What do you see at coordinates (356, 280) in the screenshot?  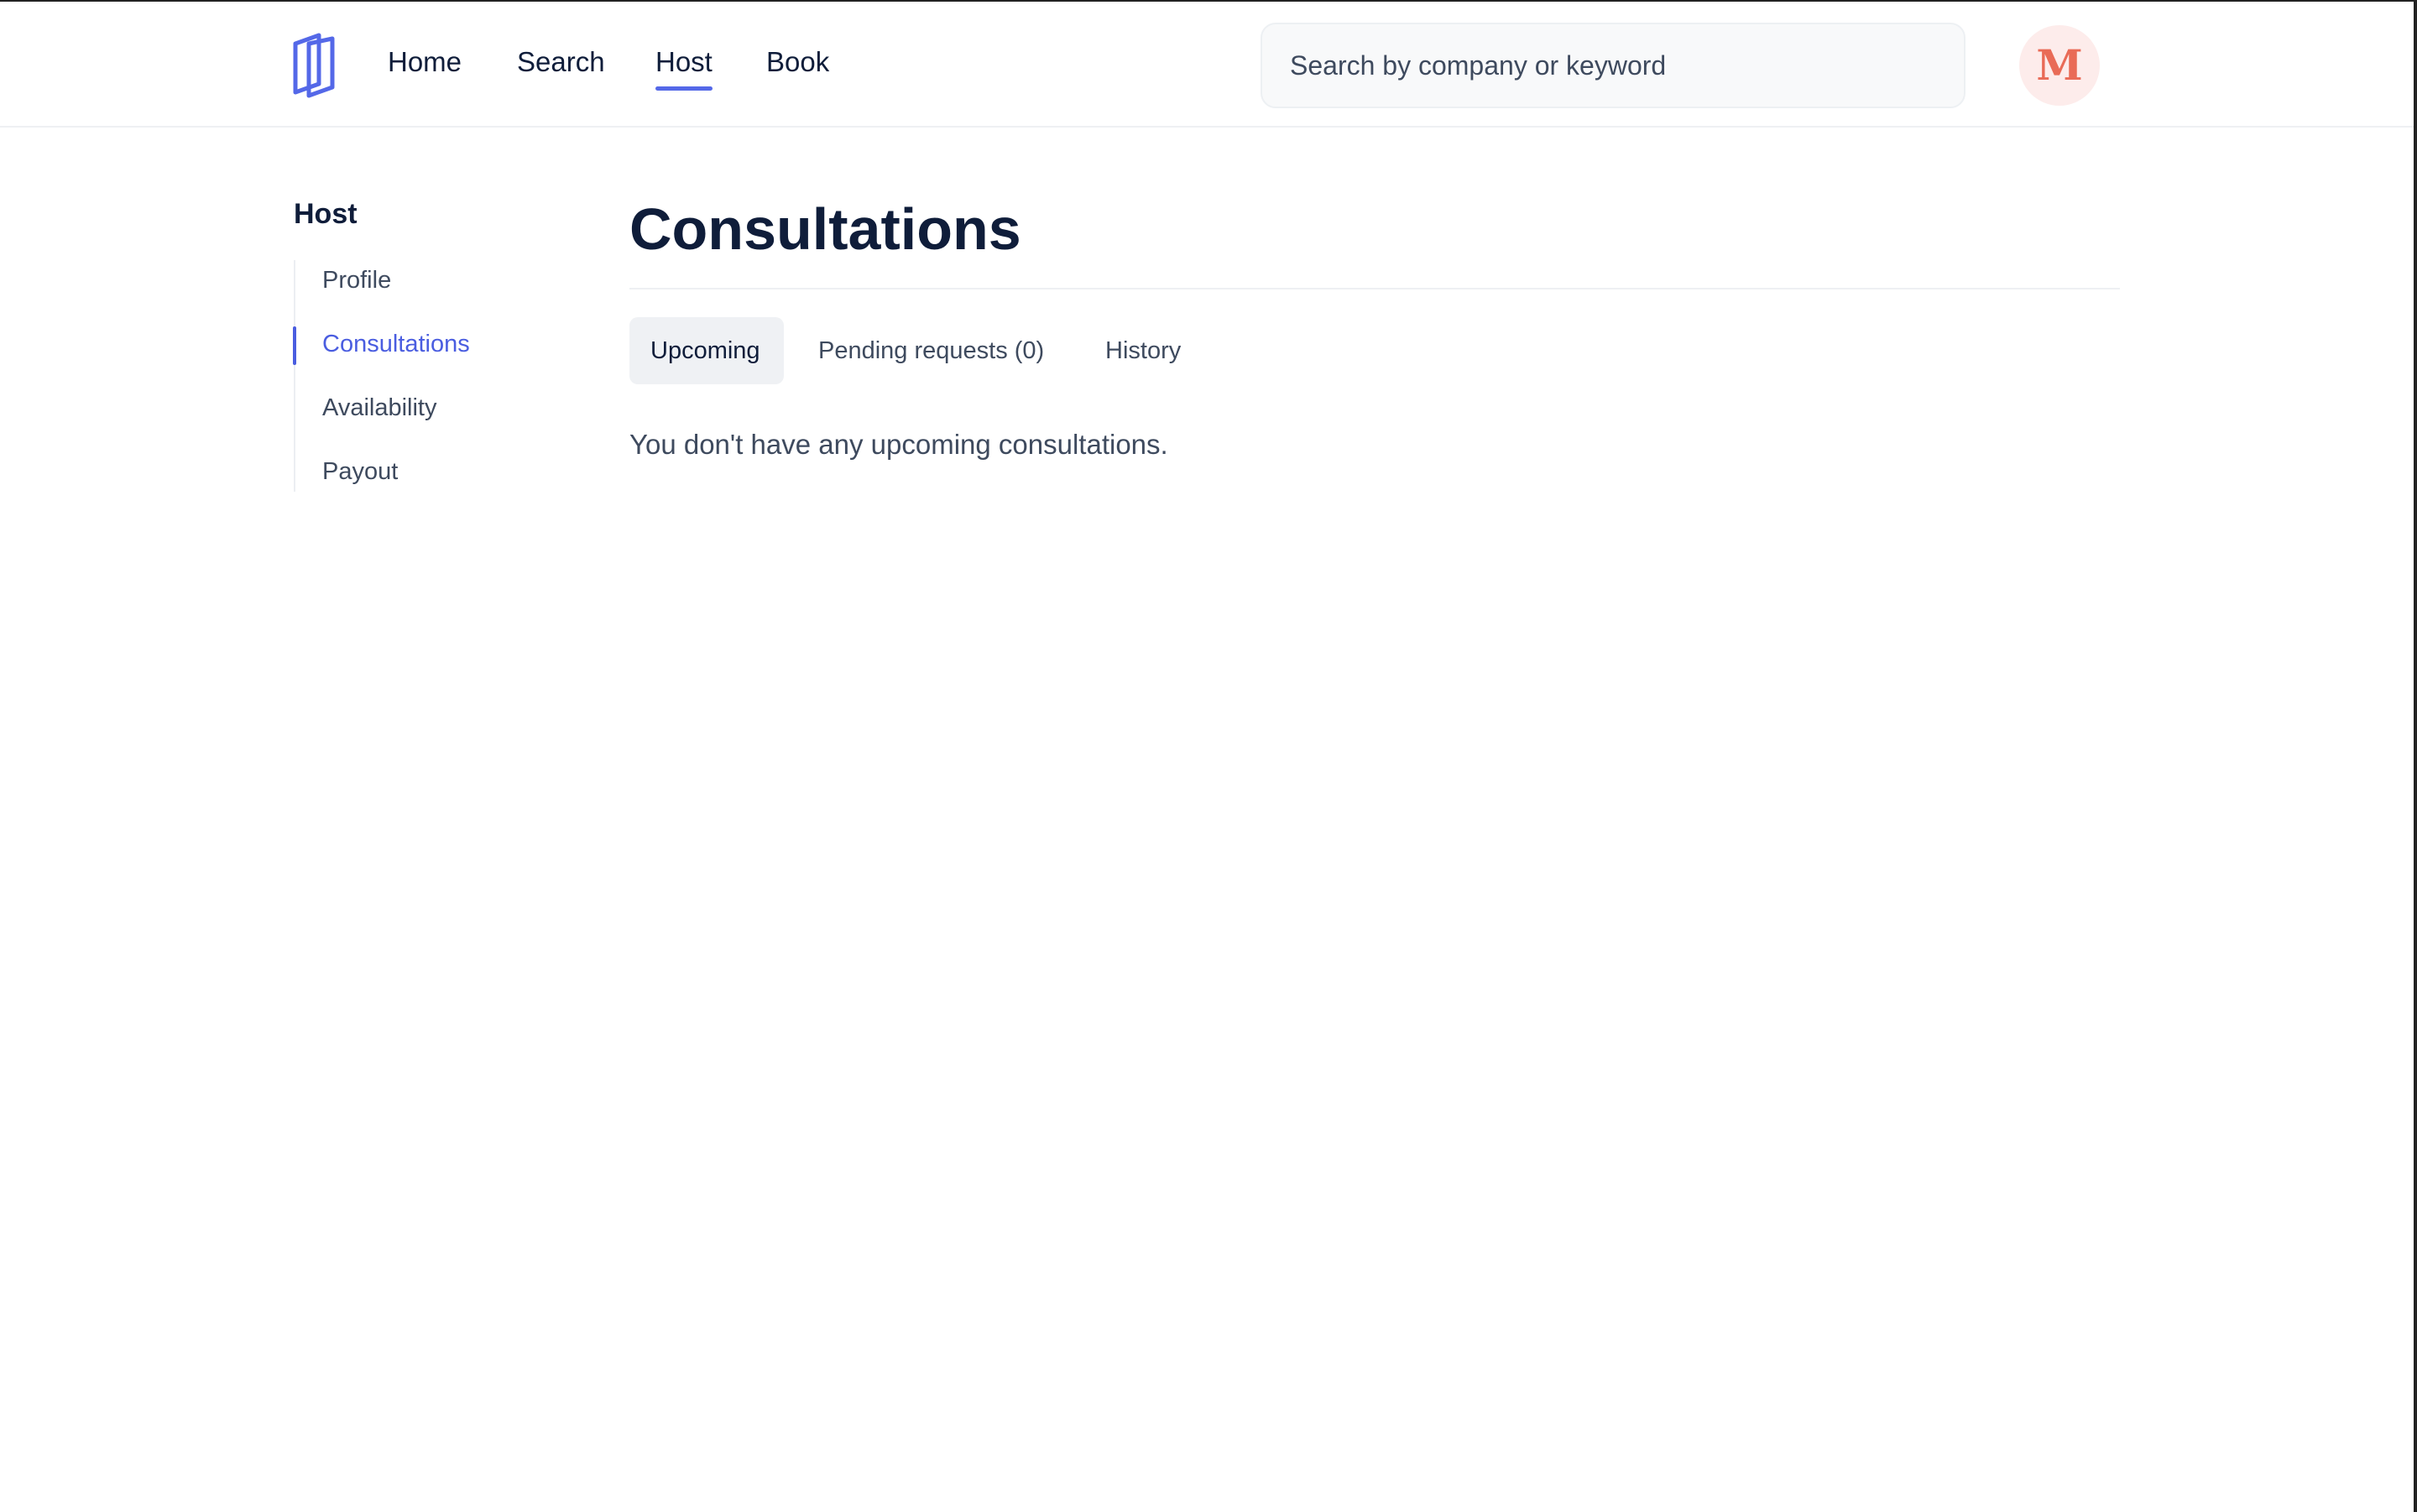 I see `sidebar-item-profile: Profile` at bounding box center [356, 280].